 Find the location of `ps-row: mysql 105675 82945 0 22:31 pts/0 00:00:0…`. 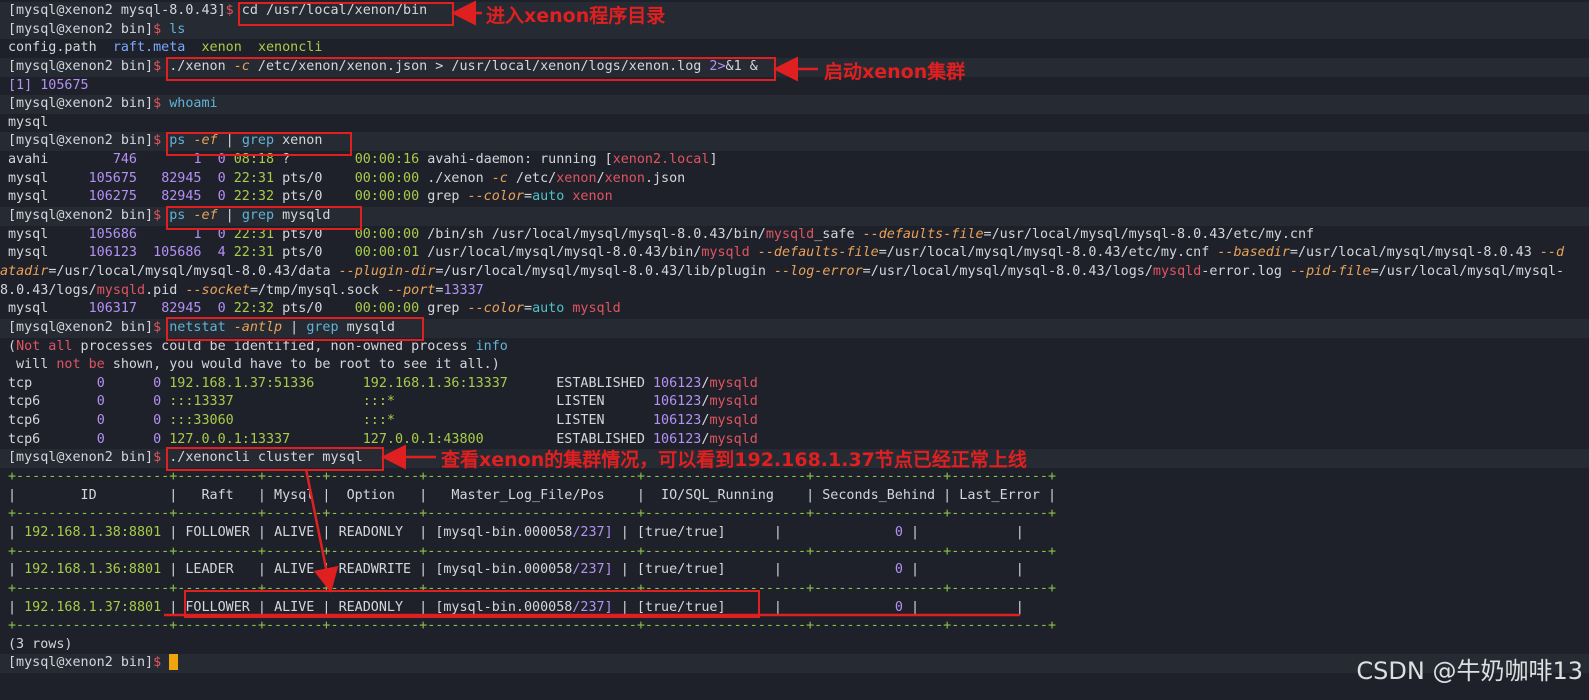

ps-row: mysql 105675 82945 0 22:31 pts/0 00:00:0… is located at coordinates (347, 178).